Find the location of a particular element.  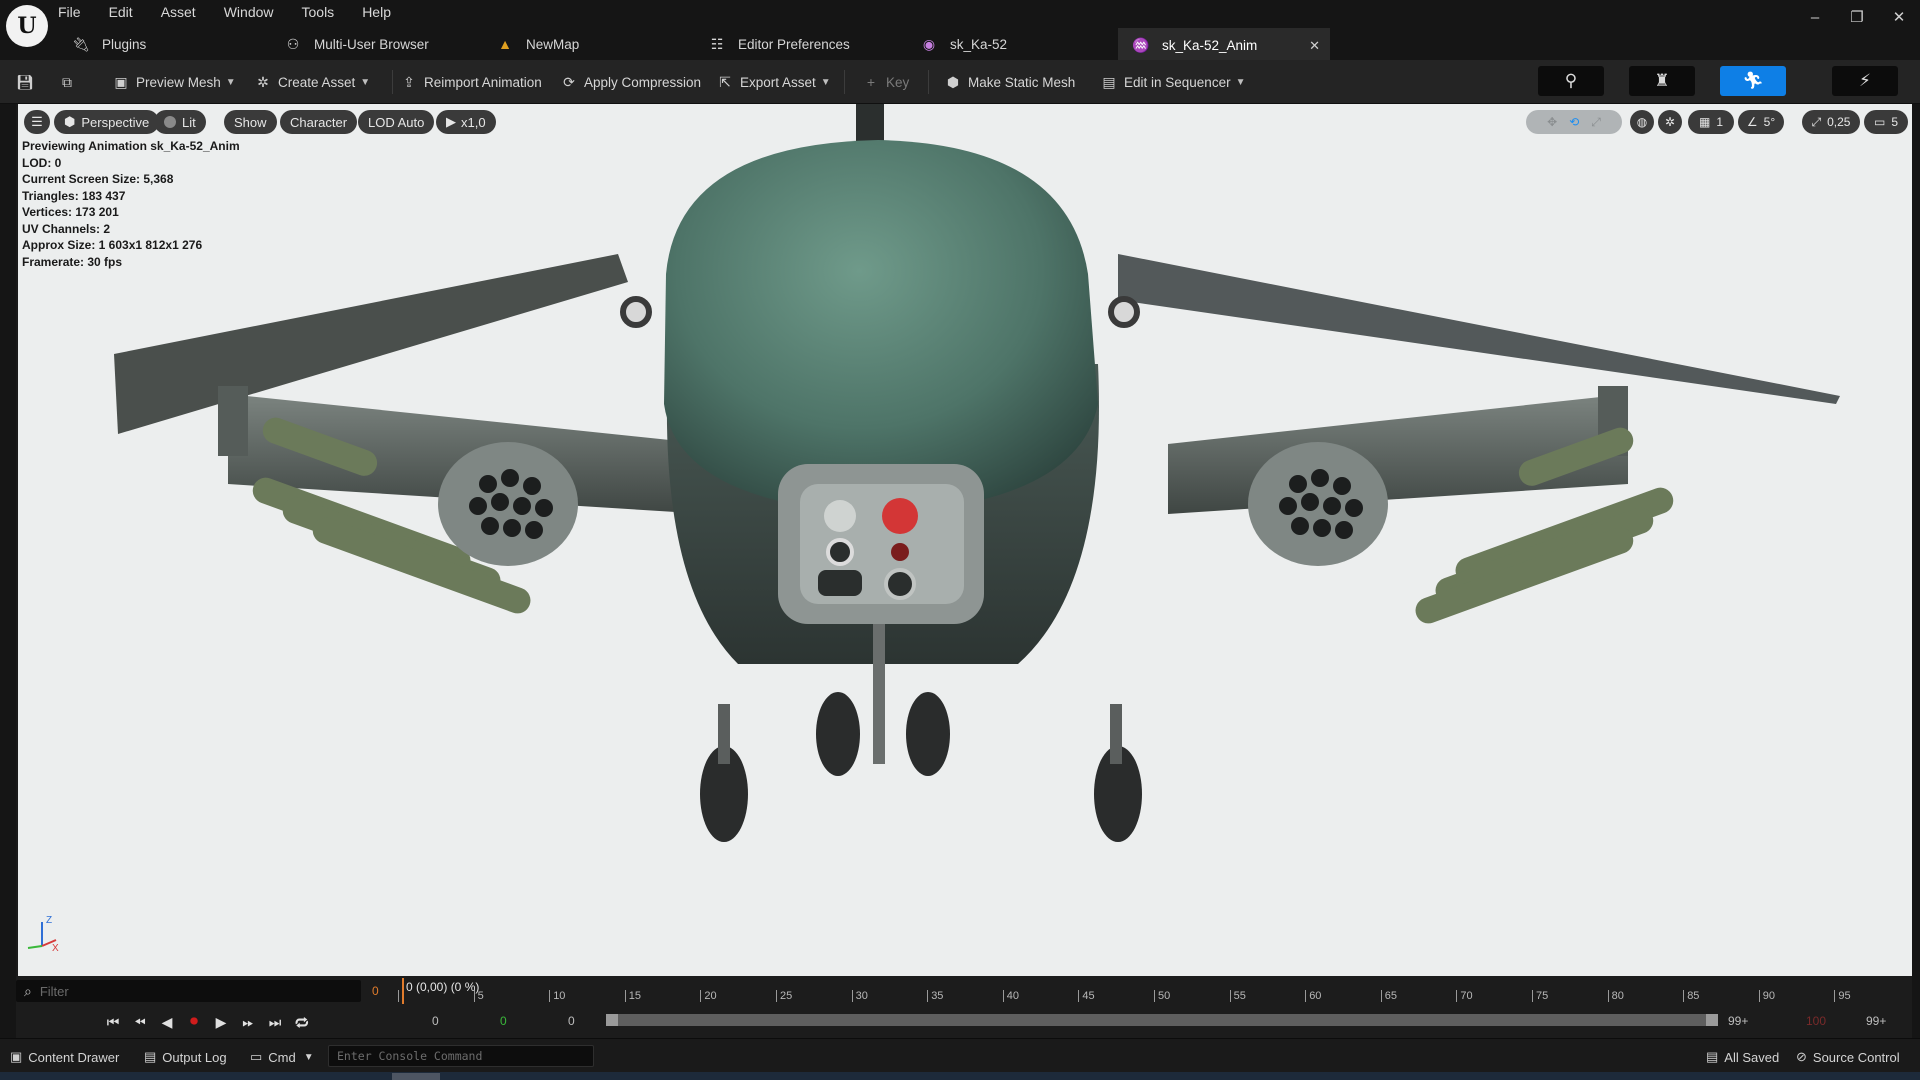

source-control-icon: ⊘ is located at coordinates (1801, 1056).